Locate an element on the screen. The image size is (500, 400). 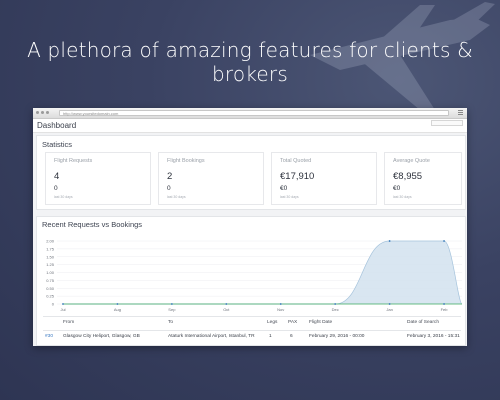
y-tick-label: 0.25 is located at coordinates (50, 296).